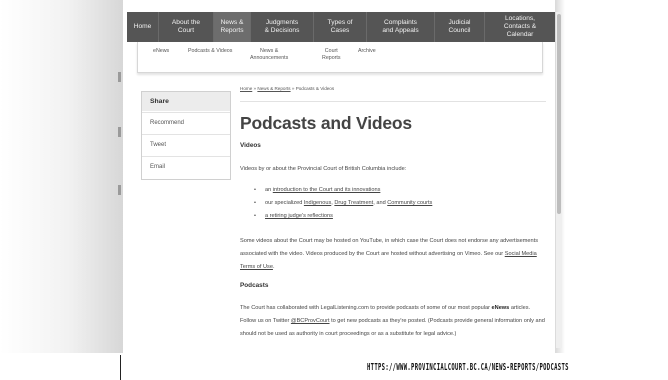  I want to click on paragraph-text: ., so click(273, 267).